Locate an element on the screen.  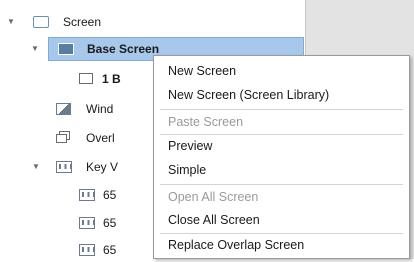
tree-item-screen: ▼ Screen is located at coordinates (150, 22).